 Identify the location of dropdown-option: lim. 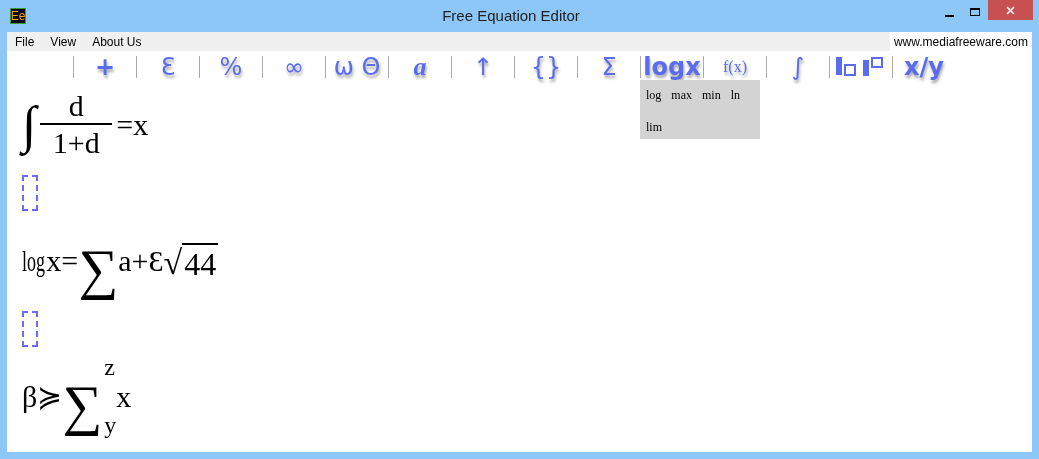
(654, 127).